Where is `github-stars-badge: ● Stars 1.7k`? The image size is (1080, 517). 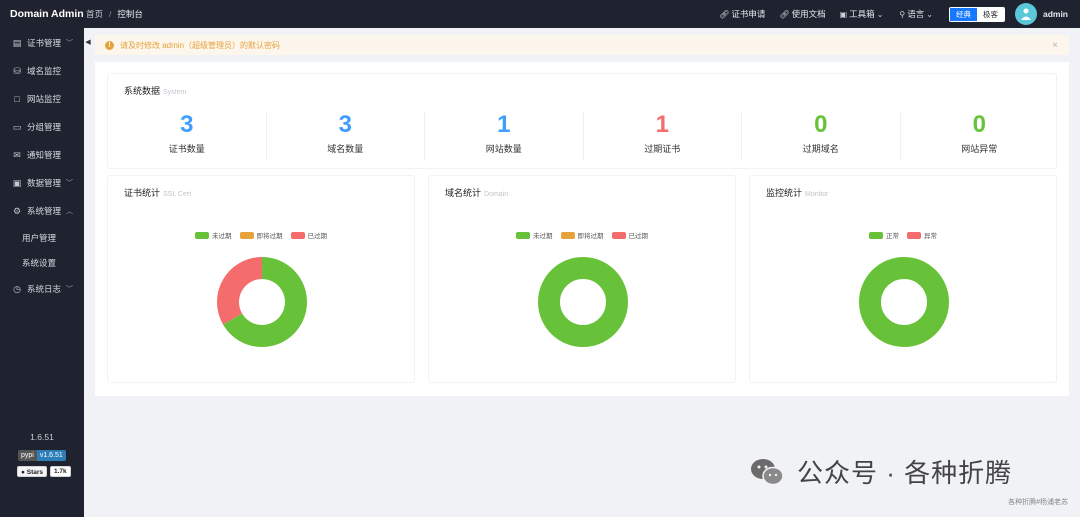 github-stars-badge: ● Stars 1.7k is located at coordinates (44, 471).